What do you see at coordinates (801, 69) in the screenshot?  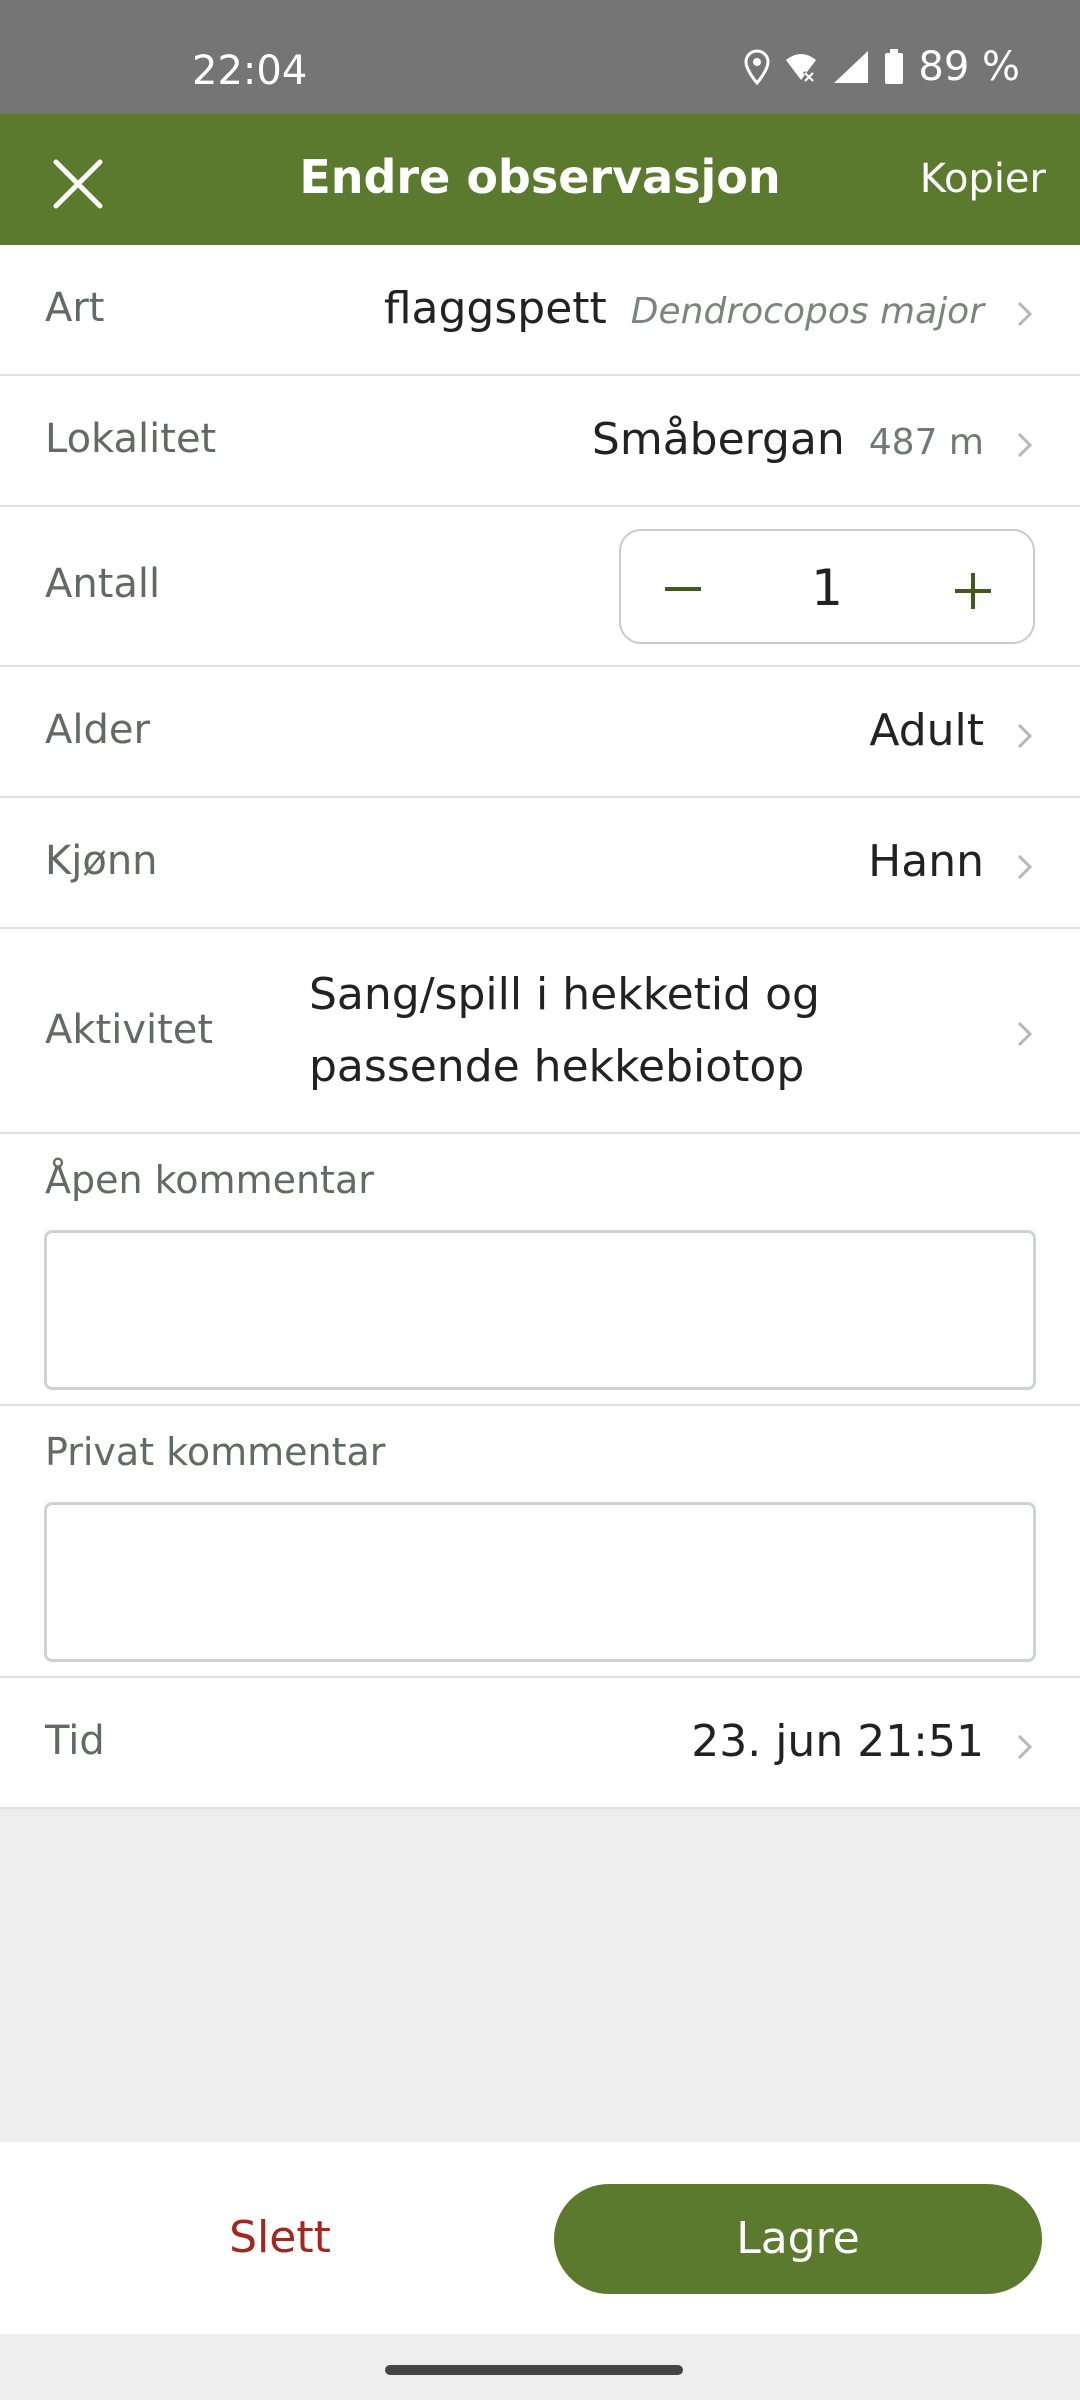 I see `wifi-icon` at bounding box center [801, 69].